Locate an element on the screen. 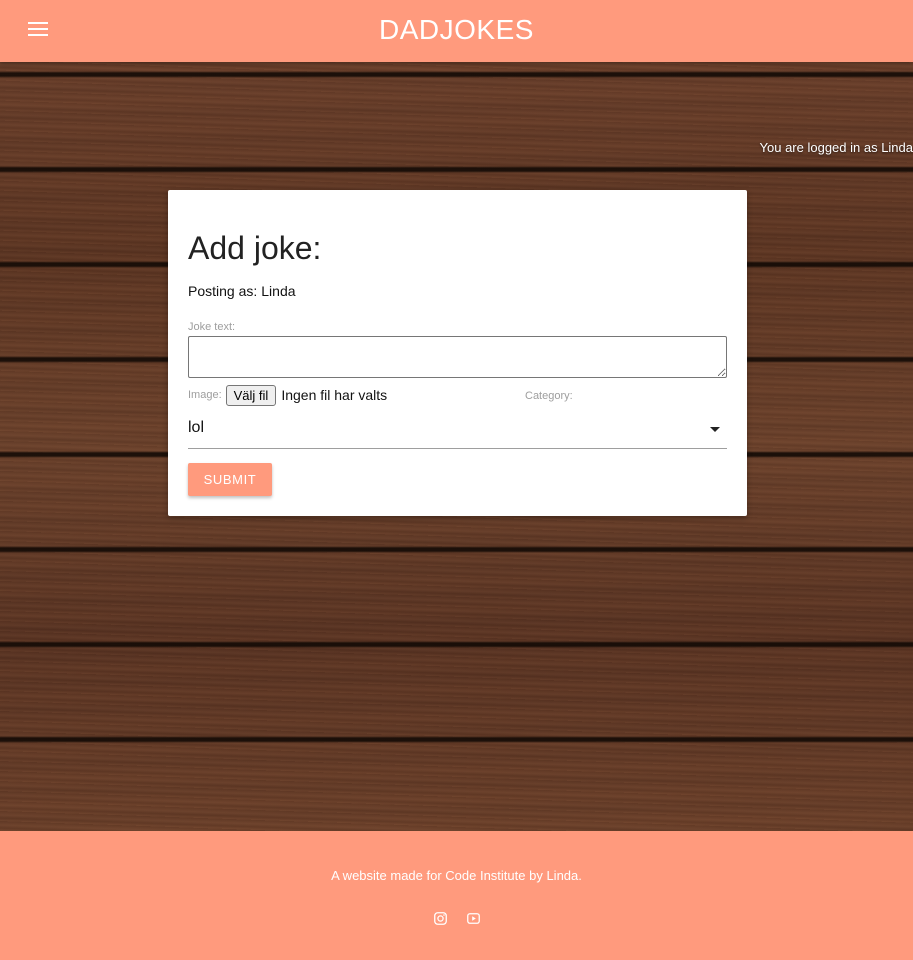  page-title: Add joke: is located at coordinates (255, 248).